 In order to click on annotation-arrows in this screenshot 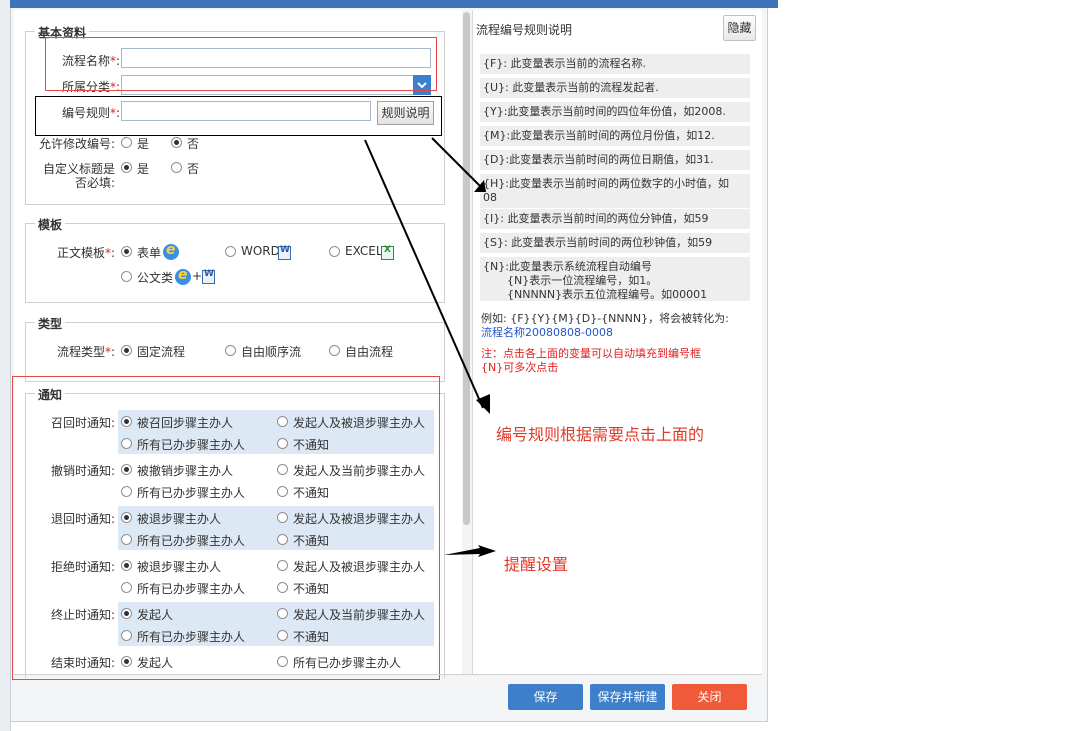, I will do `click(430, 347)`.